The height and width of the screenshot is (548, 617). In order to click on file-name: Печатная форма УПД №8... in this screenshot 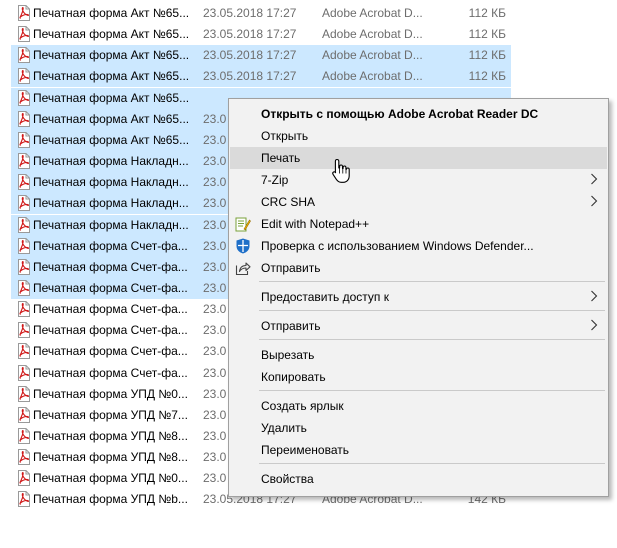, I will do `click(110, 457)`.